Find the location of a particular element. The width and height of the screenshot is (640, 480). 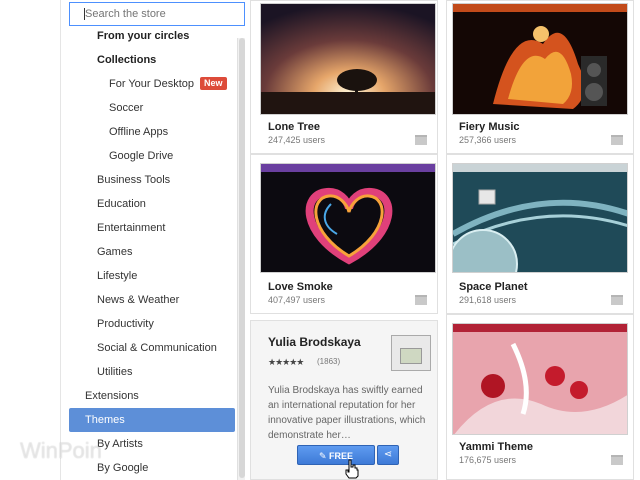

share-button: ⋖ is located at coordinates (388, 455).